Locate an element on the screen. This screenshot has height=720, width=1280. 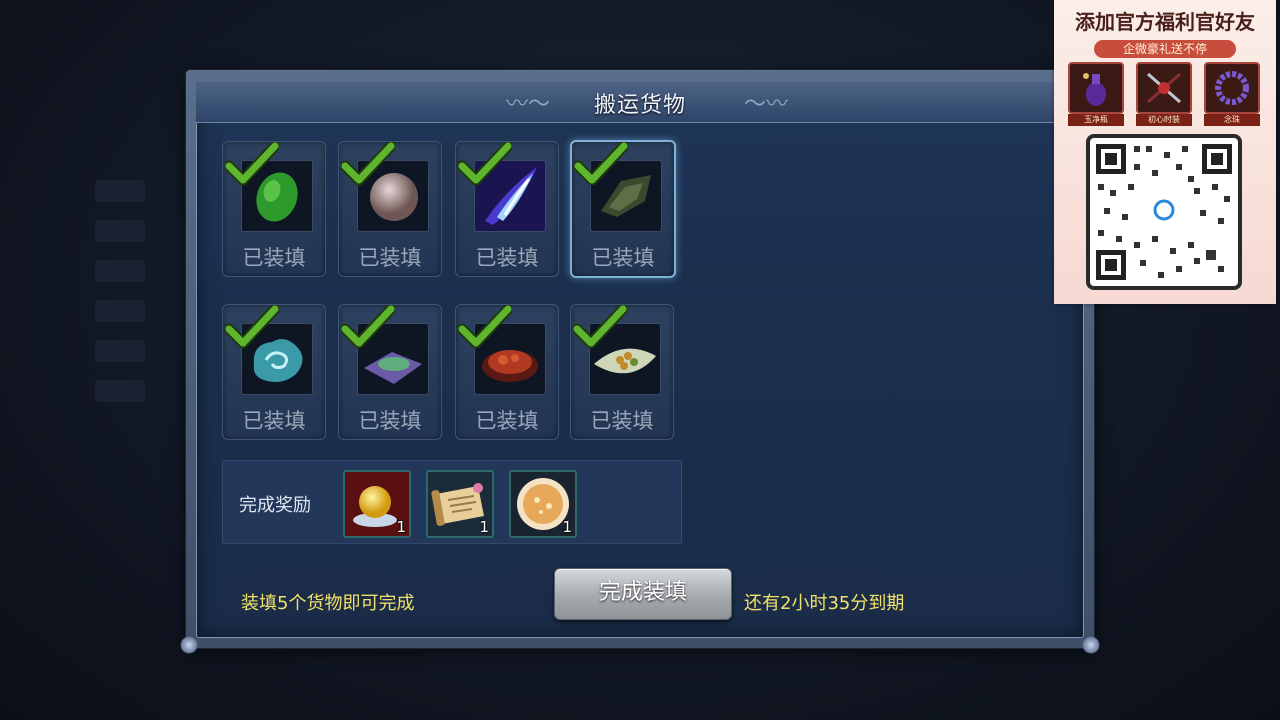
reward-panel: 完成奖励 1 1 1 is located at coordinates (452, 502).